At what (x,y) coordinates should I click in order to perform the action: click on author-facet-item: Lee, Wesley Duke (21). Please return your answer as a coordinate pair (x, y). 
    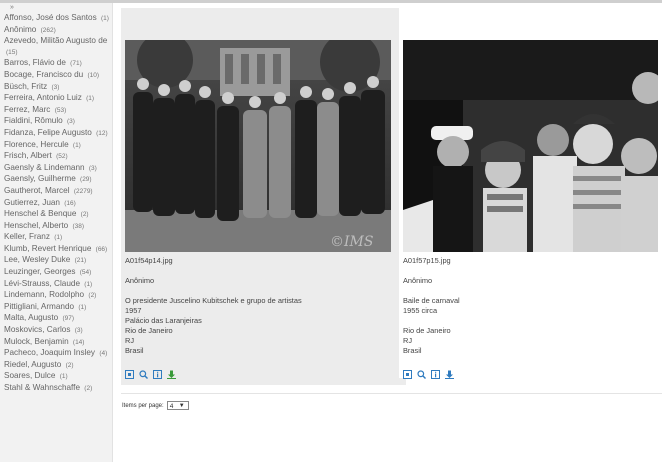
    Looking at the image, I should click on (58, 261).